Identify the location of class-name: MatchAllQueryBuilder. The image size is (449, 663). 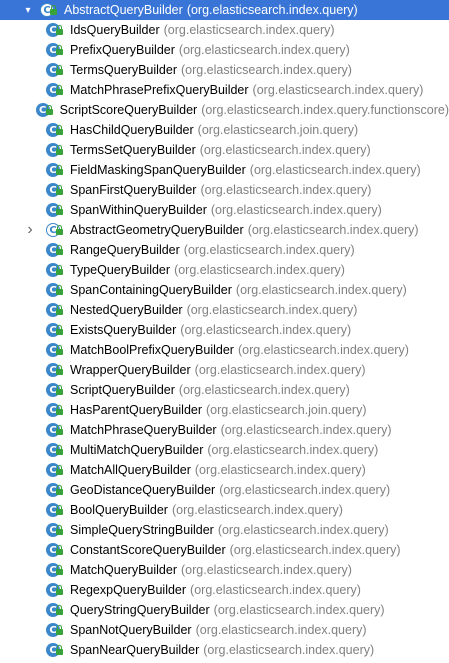
(130, 470).